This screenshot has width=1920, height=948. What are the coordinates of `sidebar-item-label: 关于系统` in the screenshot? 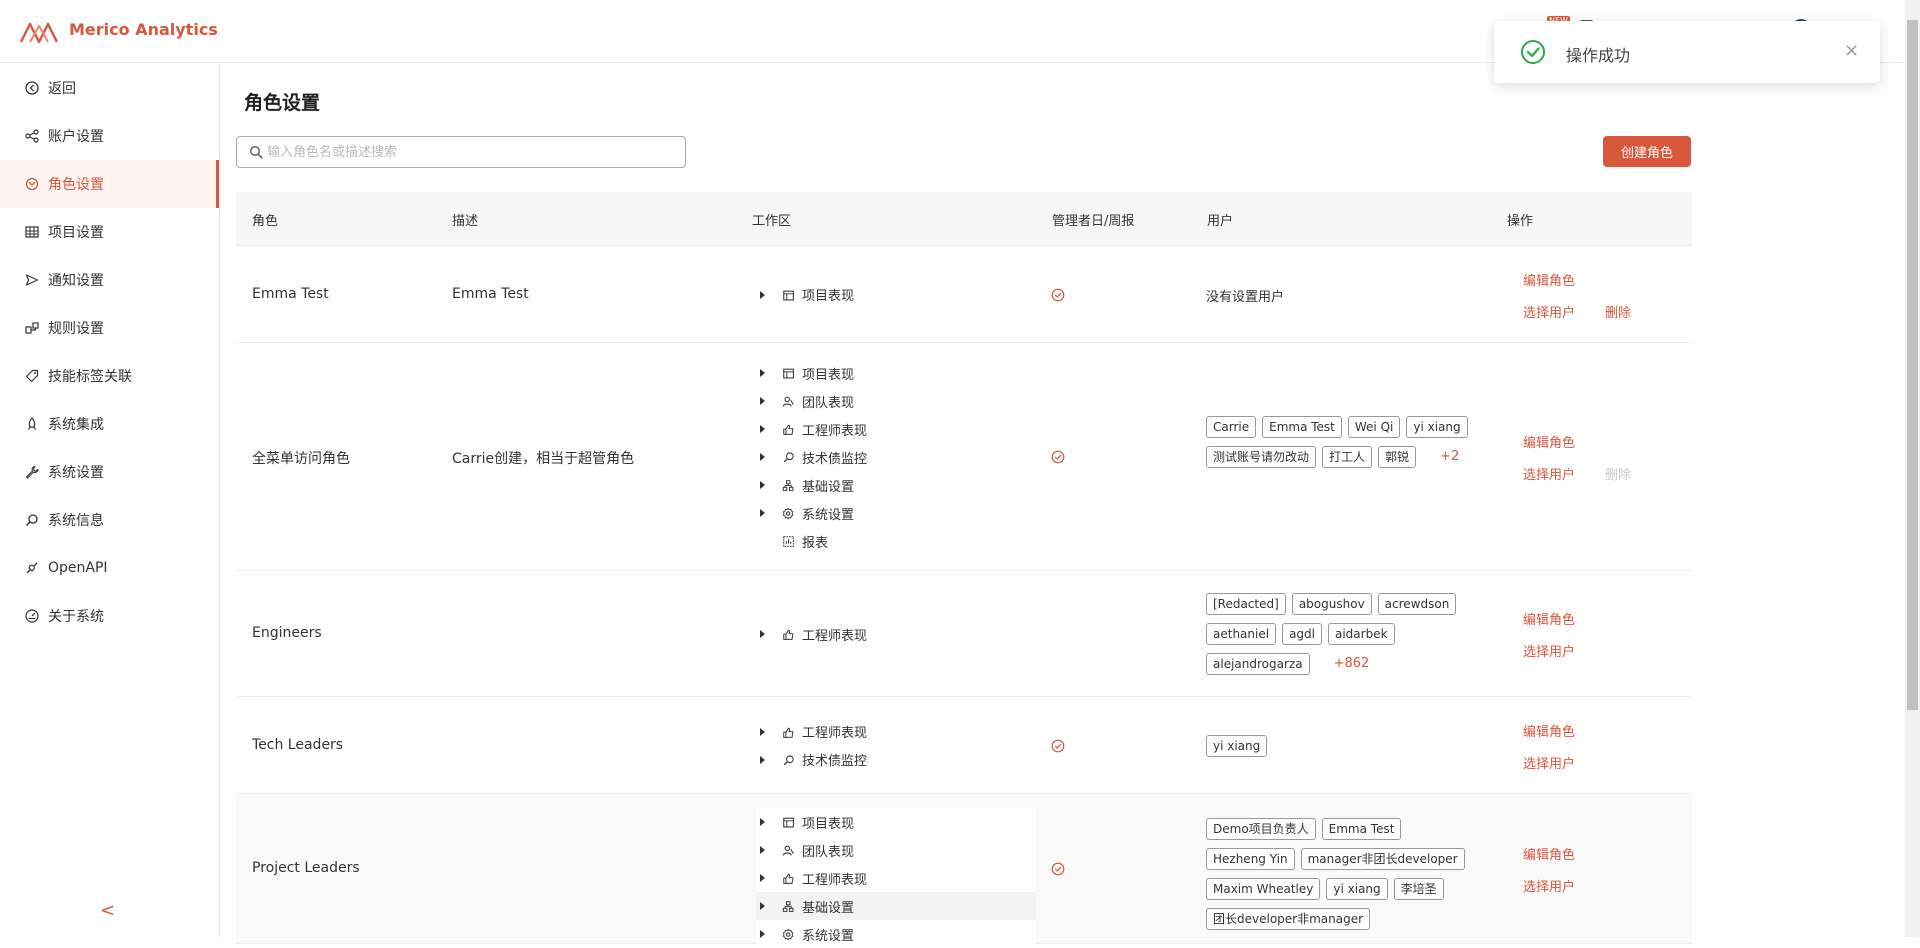 It's located at (76, 617).